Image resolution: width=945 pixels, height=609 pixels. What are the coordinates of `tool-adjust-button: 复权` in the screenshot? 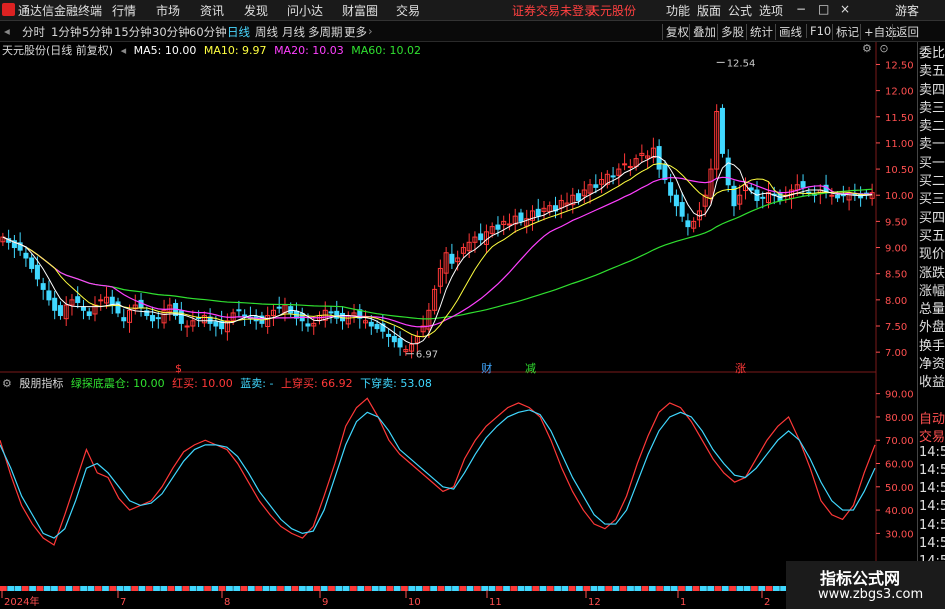 It's located at (675, 32).